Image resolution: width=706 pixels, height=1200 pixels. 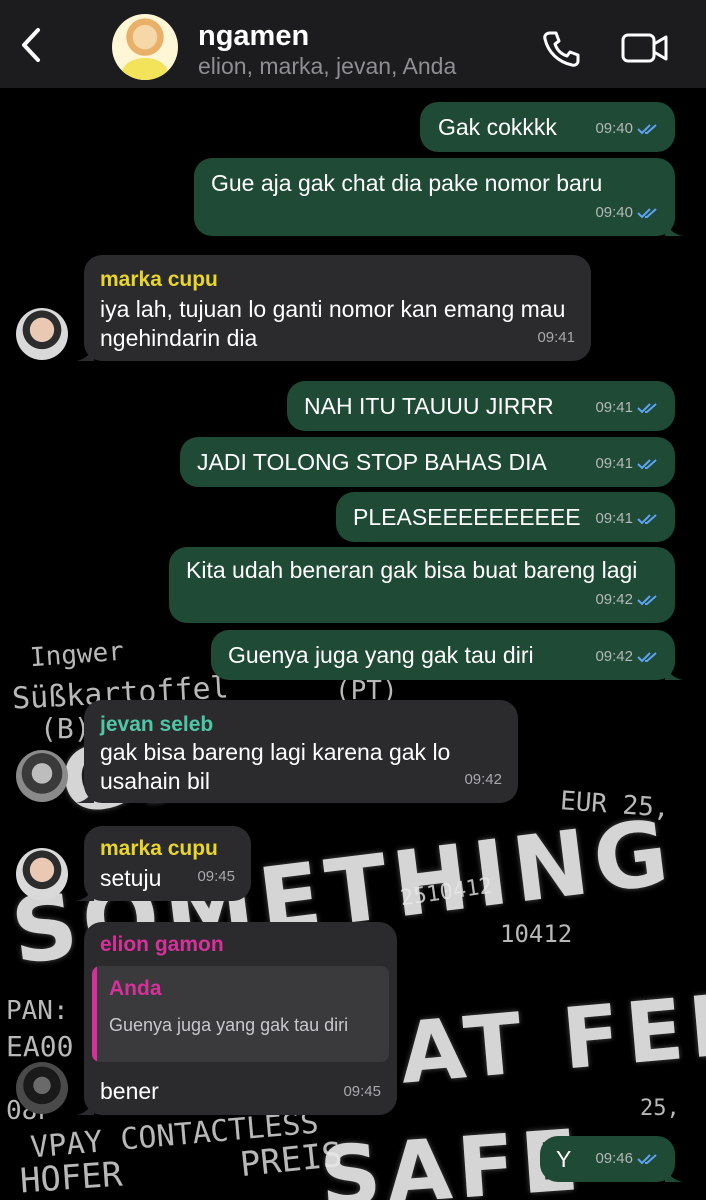 I want to click on incoming-message: marka cupu setuju 09:45, so click(x=163, y=863).